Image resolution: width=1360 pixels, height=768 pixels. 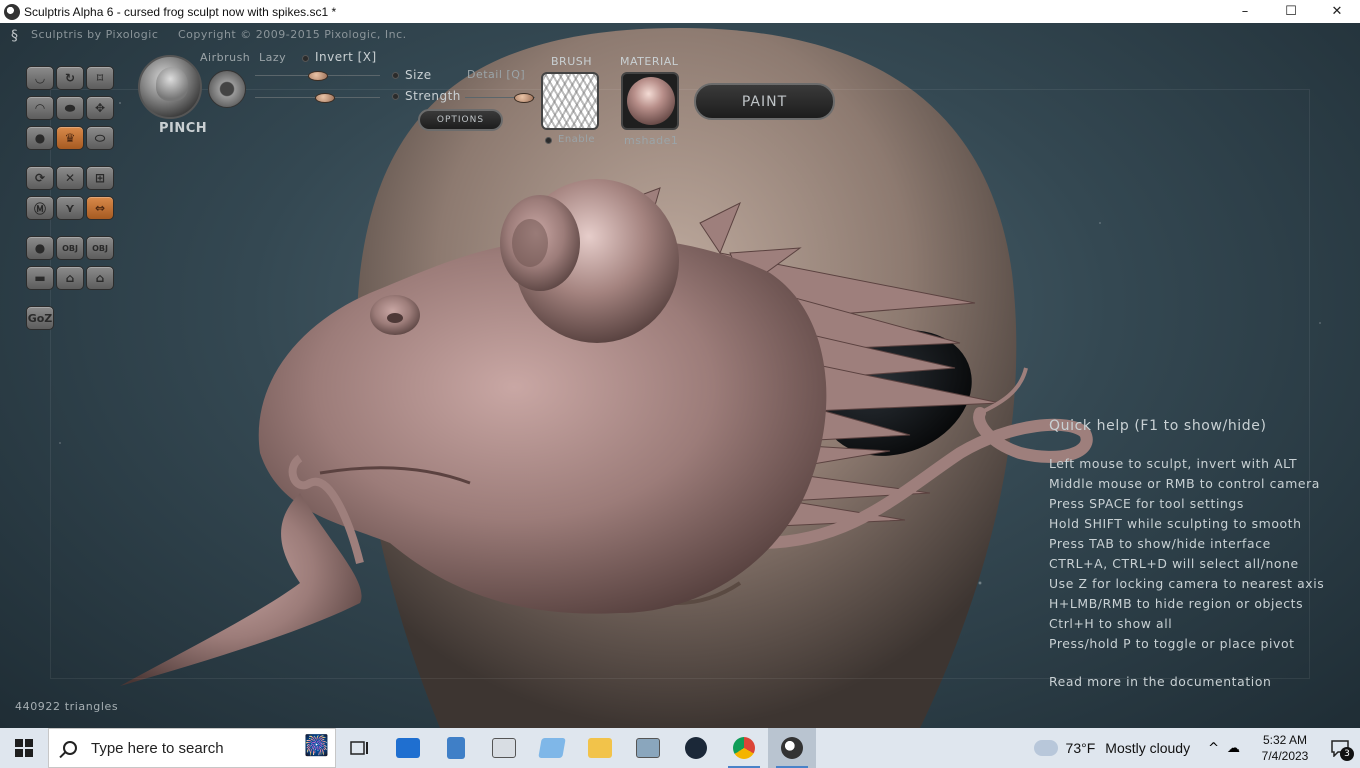 I want to click on book-icon, so click(x=504, y=748).